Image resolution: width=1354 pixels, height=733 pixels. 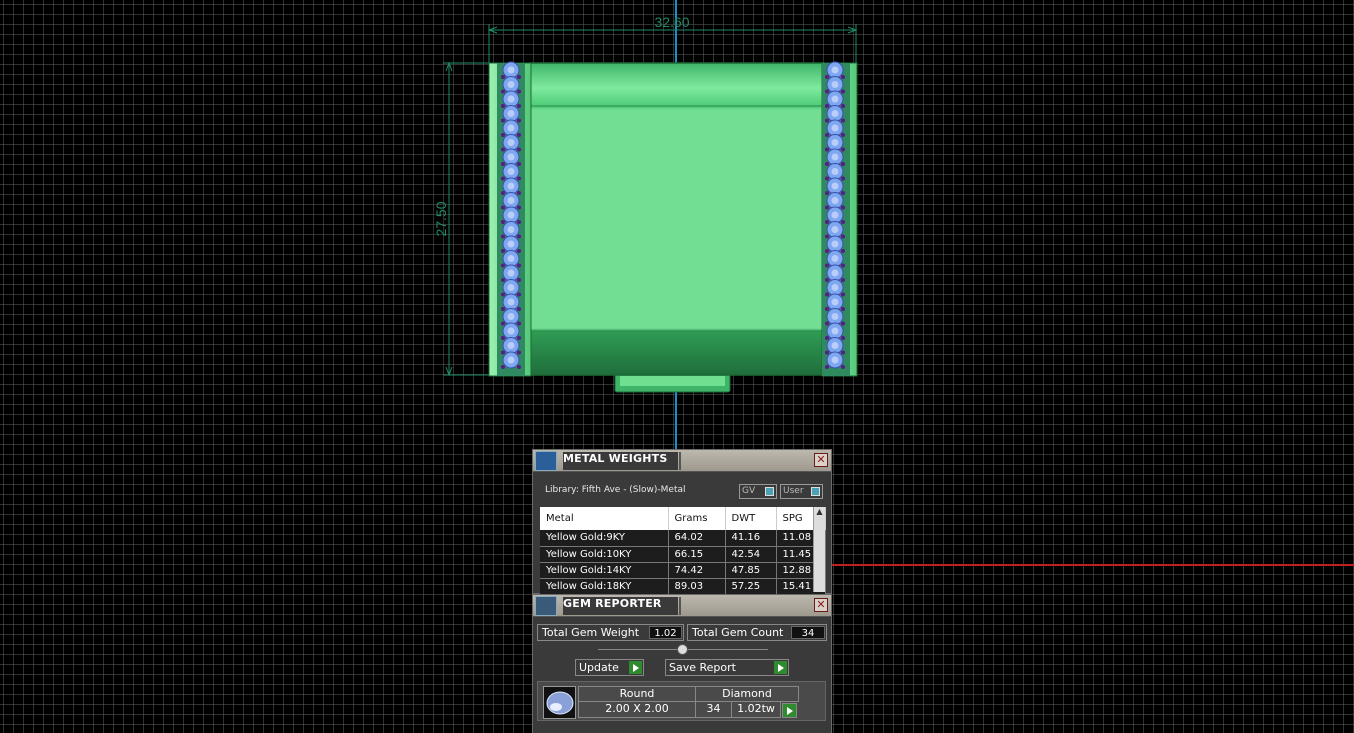 What do you see at coordinates (758, 491) in the screenshot?
I see `gv-toggle: GV` at bounding box center [758, 491].